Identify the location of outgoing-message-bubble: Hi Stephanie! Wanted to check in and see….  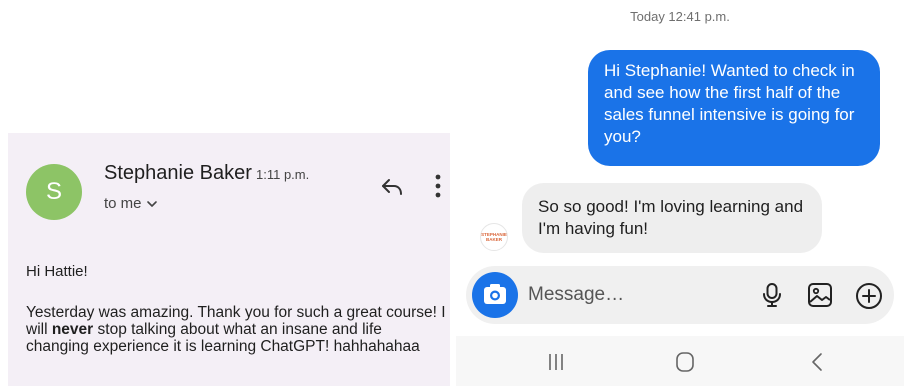
(734, 108).